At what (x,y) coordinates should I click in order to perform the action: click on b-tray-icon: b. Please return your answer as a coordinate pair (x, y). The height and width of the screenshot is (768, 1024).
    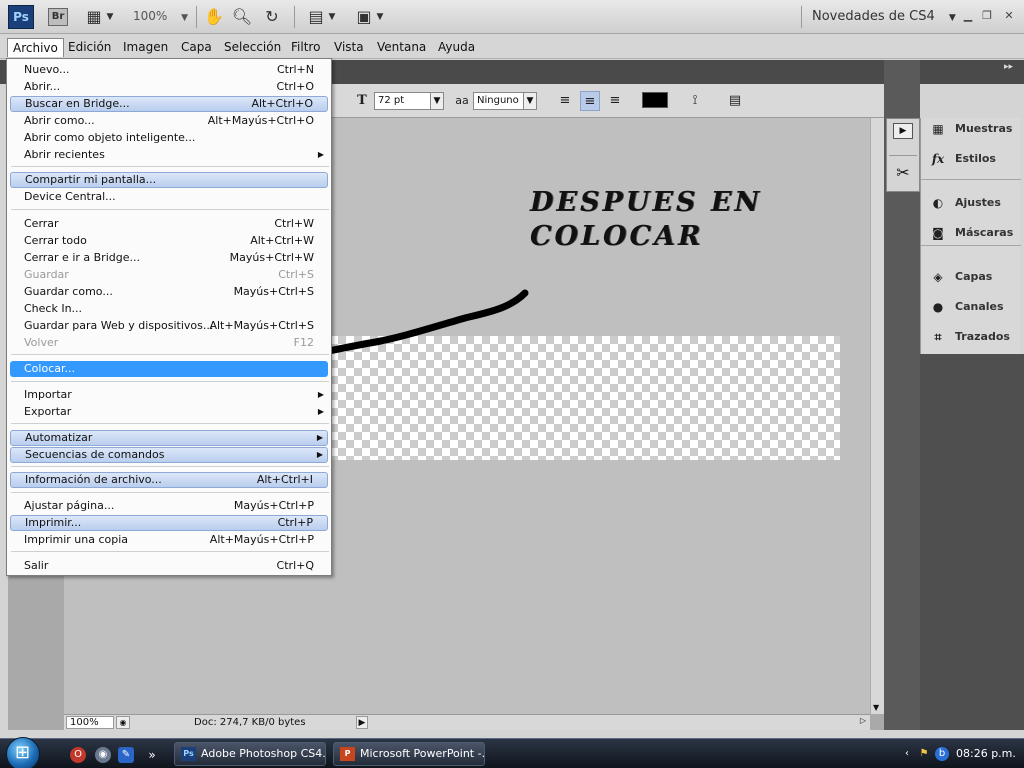
    Looking at the image, I should click on (942, 754).